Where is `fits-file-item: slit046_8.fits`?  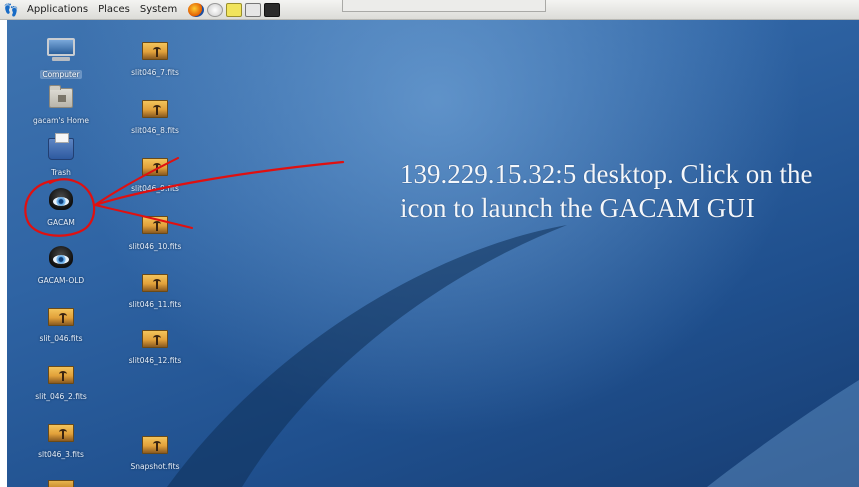
fits-file-item: slit046_8.fits is located at coordinates (155, 118).